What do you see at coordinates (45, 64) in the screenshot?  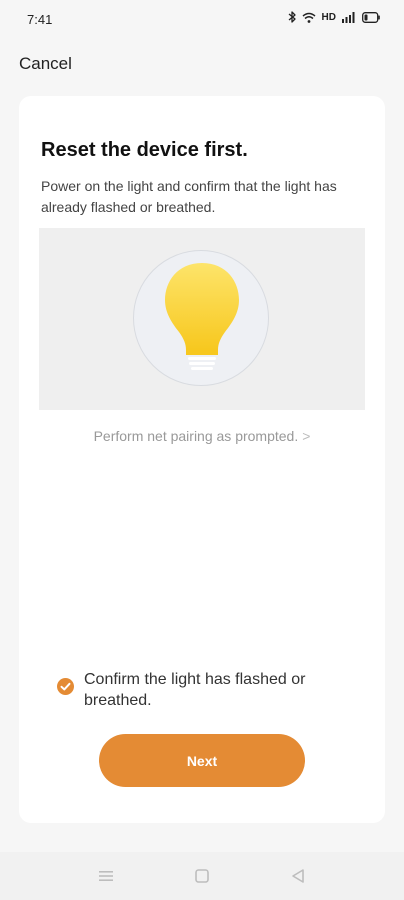 I see `cancel-button: Cancel` at bounding box center [45, 64].